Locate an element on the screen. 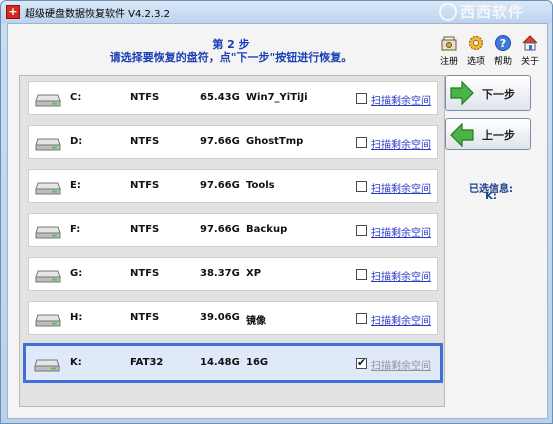  drive-size: 39.06G is located at coordinates (220, 317).